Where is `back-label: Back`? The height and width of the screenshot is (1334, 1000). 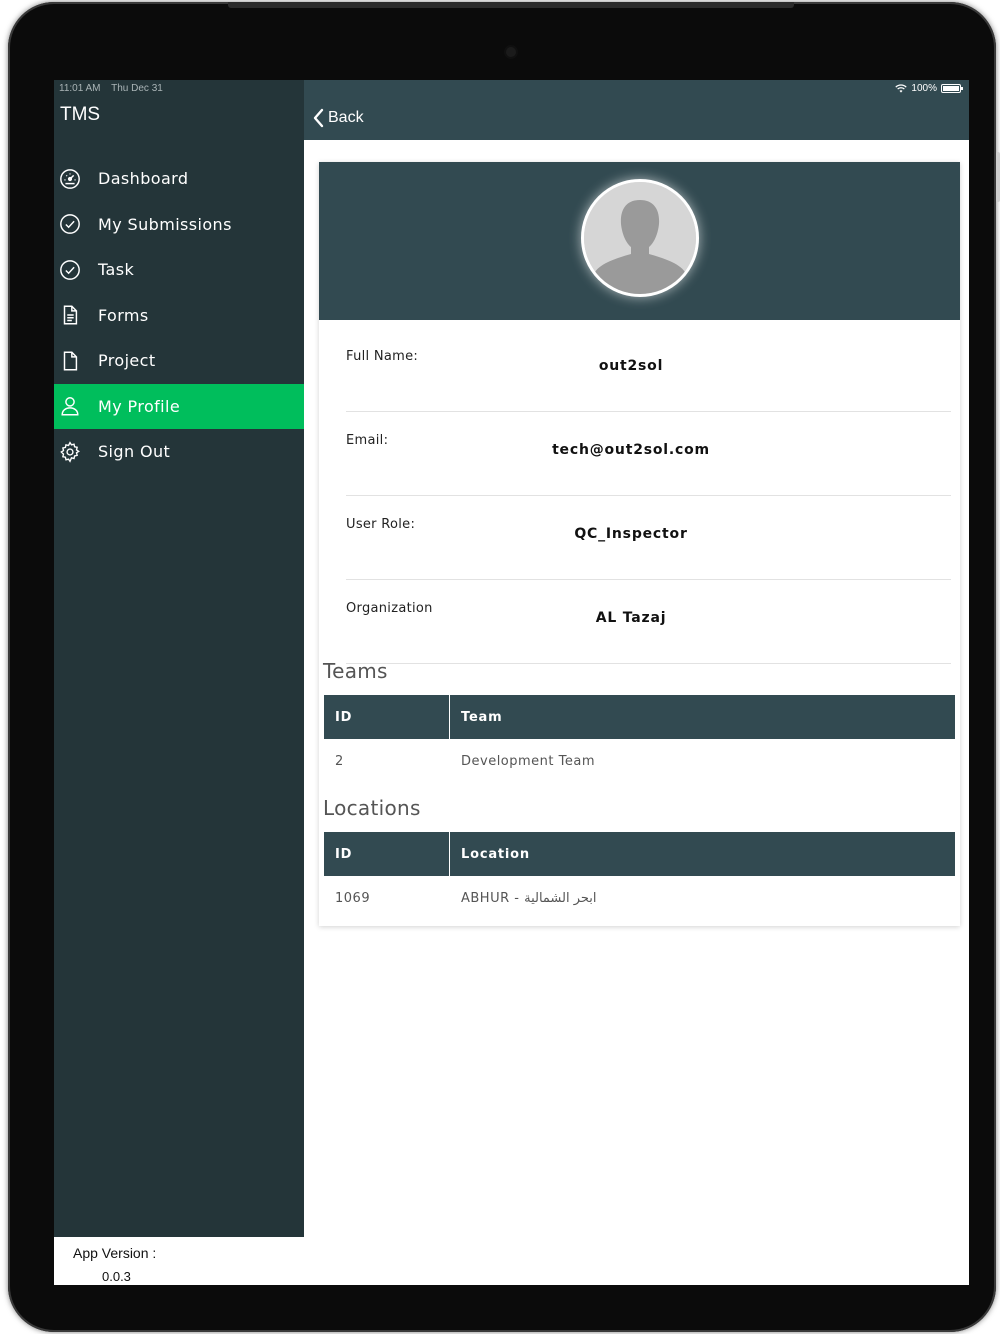 back-label: Back is located at coordinates (346, 117).